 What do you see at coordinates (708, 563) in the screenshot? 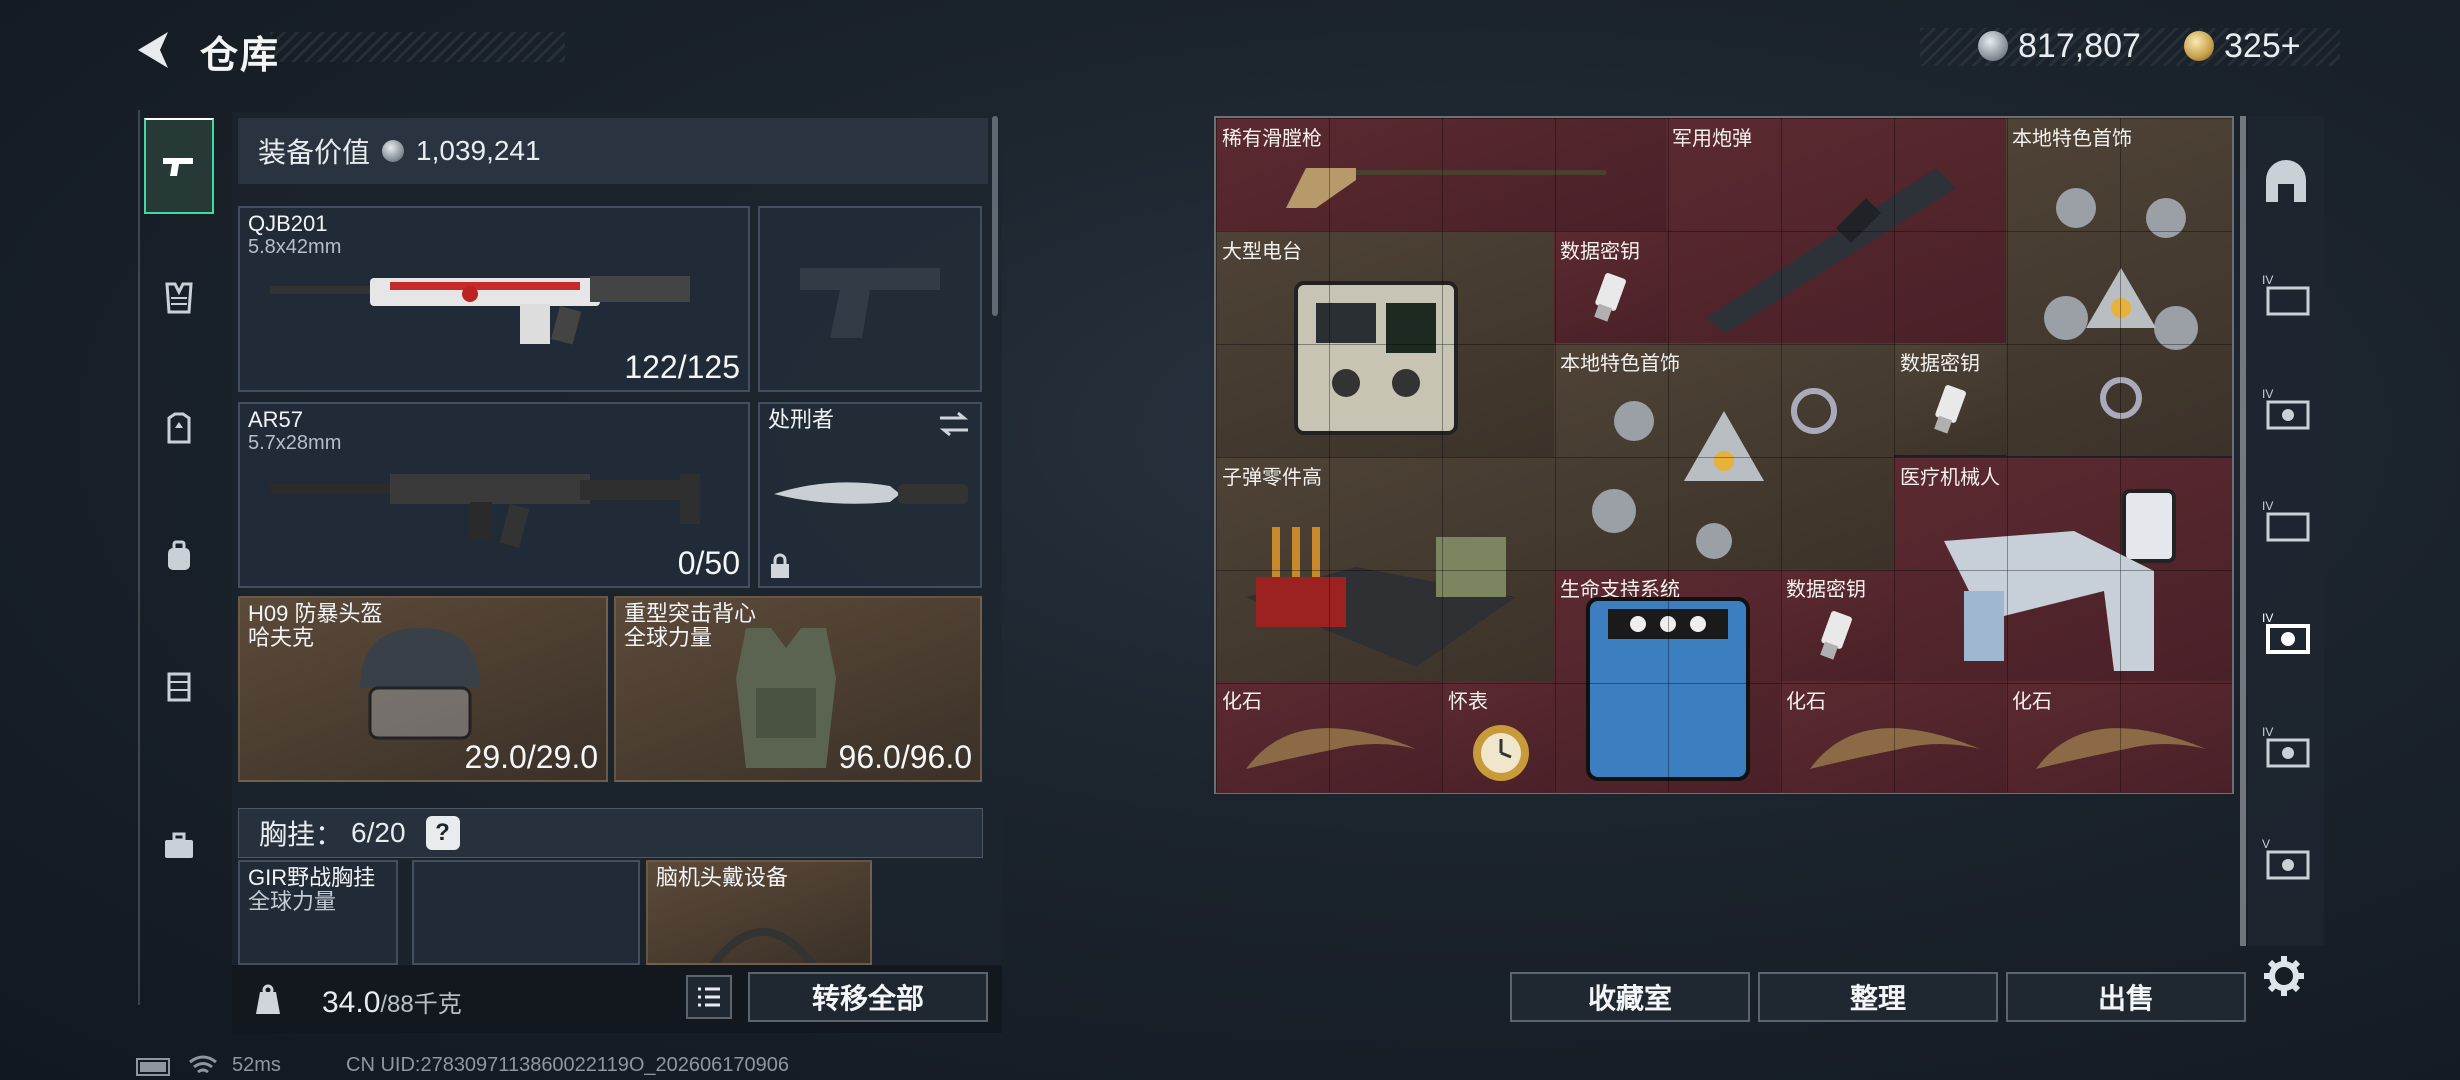
I see `secondary-weapon-ammo: 0/50` at bounding box center [708, 563].